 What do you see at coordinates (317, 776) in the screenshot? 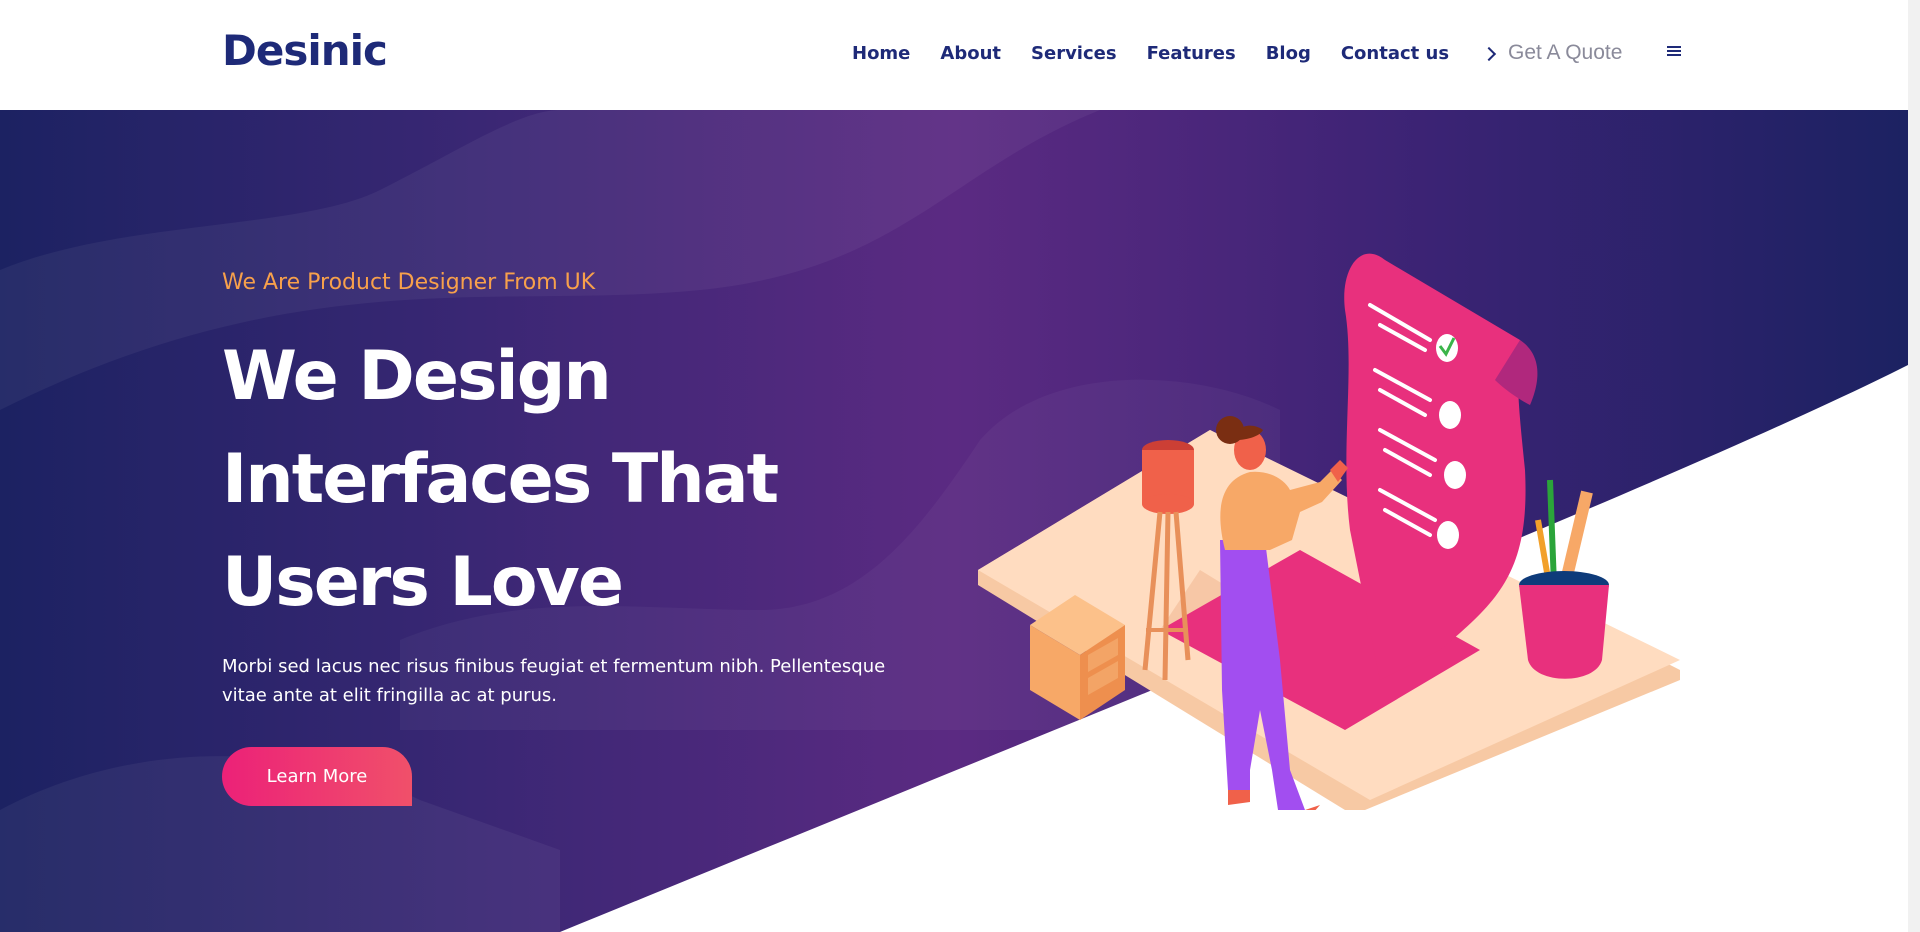
I see `learn-more-button: Learn More` at bounding box center [317, 776].